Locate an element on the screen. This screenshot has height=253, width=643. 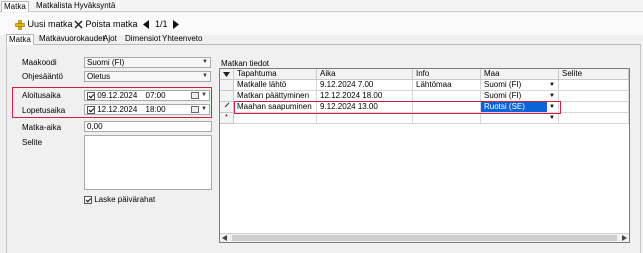
tab-dimensiot: Dimensiot is located at coordinates (143, 39).